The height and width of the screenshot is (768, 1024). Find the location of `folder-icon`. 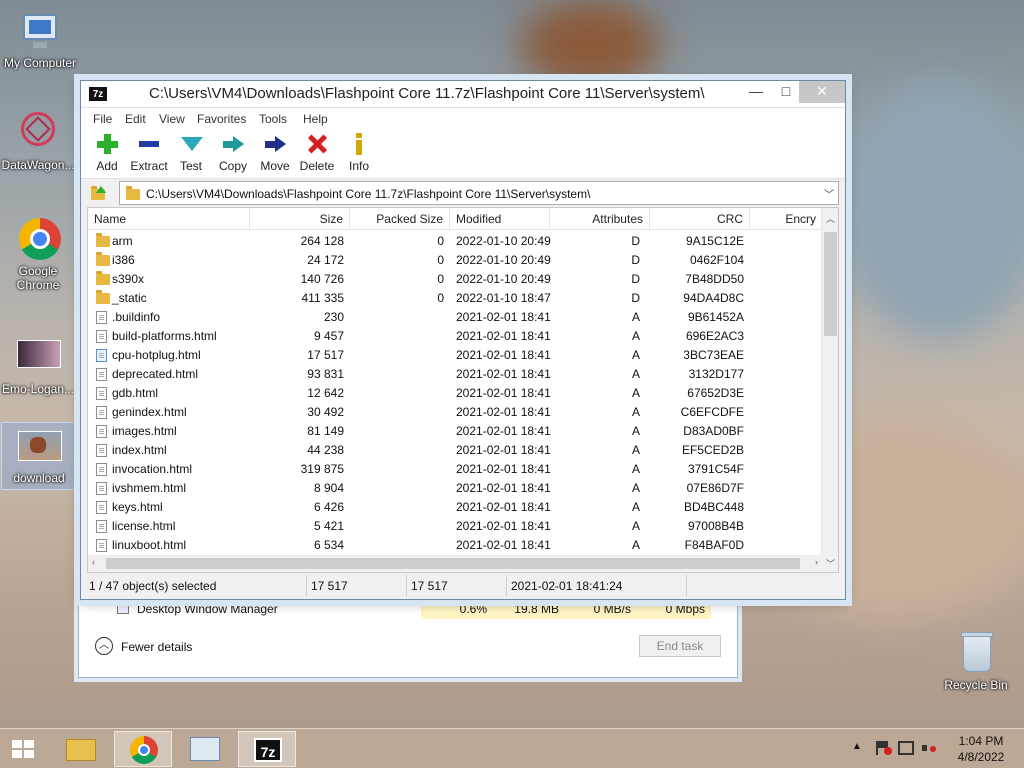

folder-icon is located at coordinates (133, 193).